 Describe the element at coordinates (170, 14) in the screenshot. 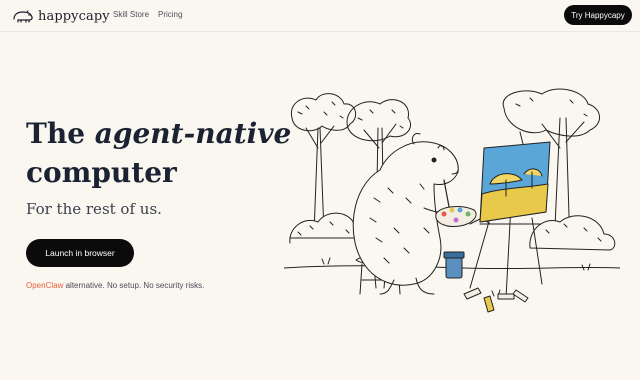

I see `nav-link-pricing: Pricing` at that location.